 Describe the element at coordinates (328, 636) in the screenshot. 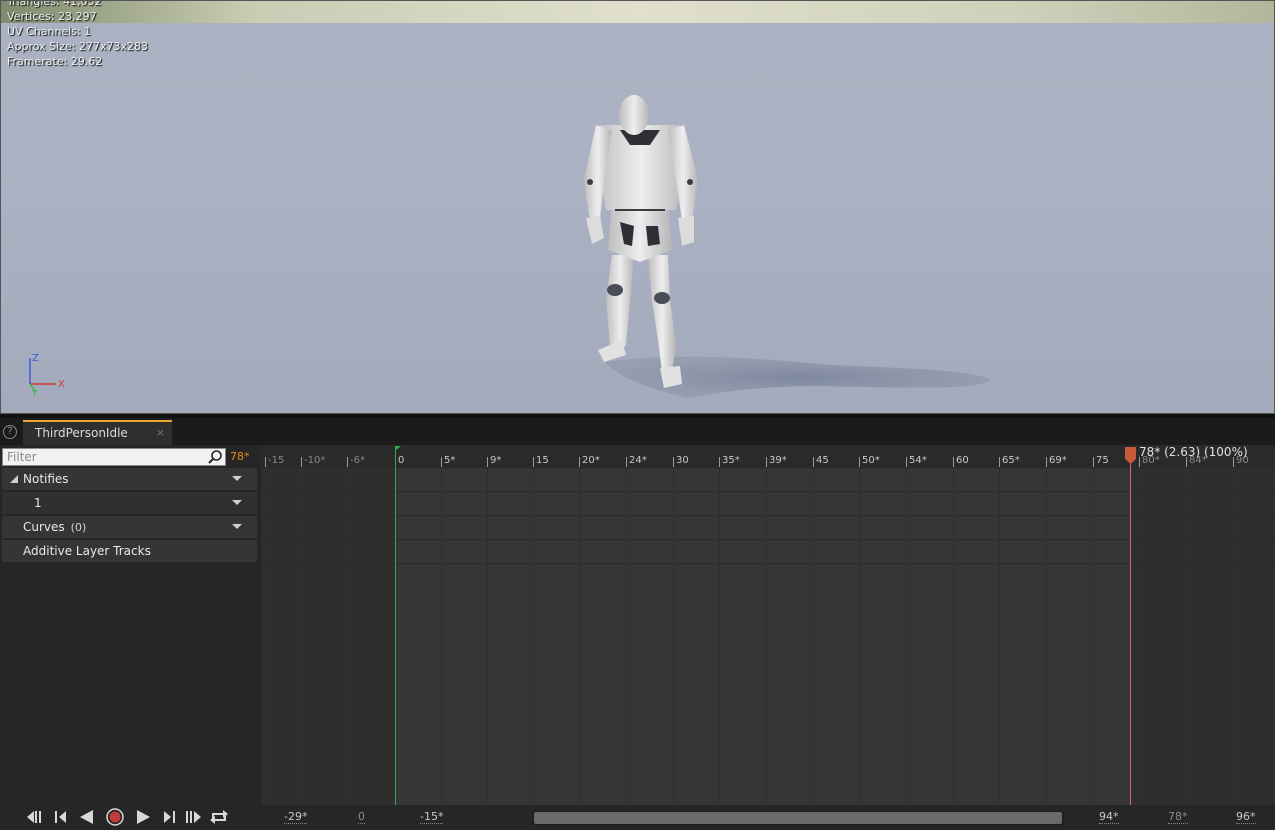

I see `out-of-range-left` at that location.